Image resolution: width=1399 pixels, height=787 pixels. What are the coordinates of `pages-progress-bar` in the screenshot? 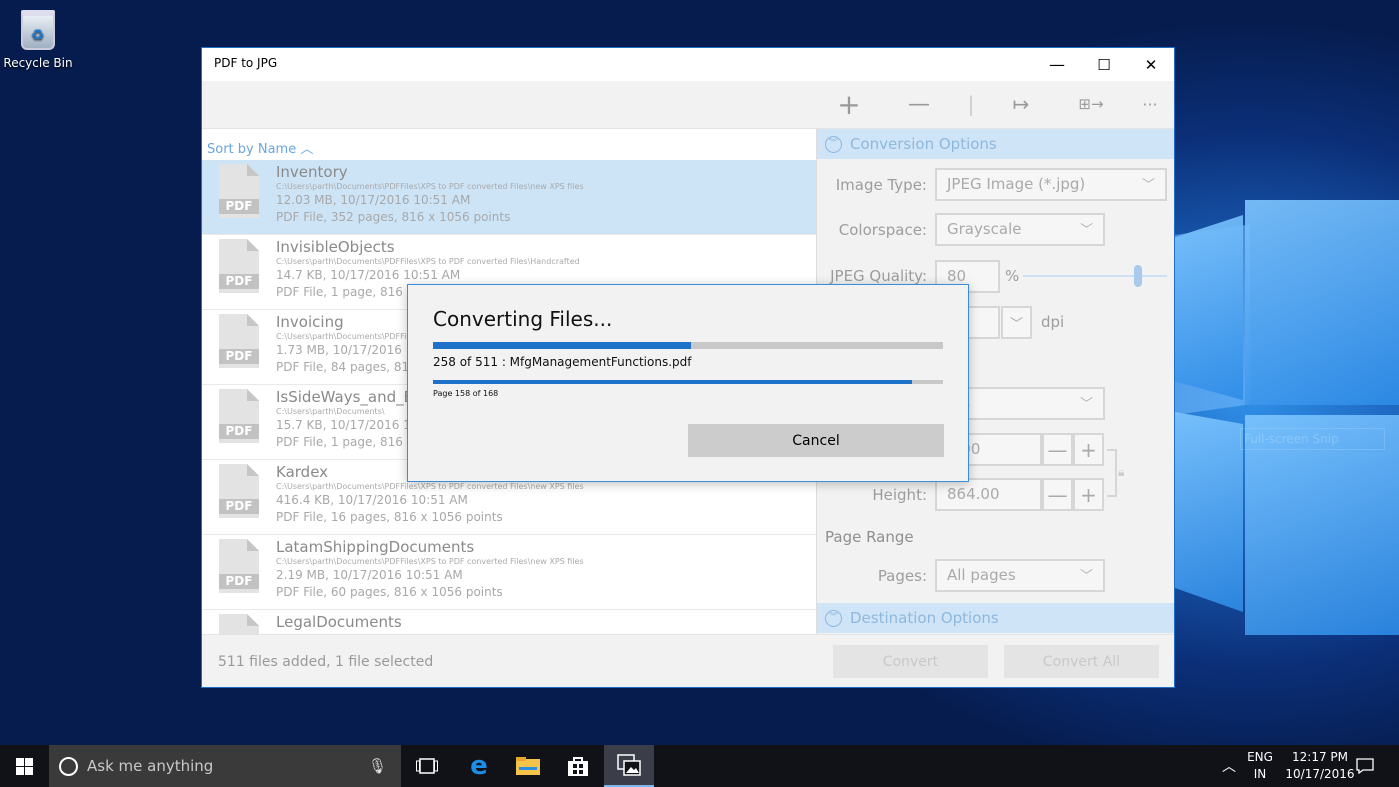 It's located at (688, 382).